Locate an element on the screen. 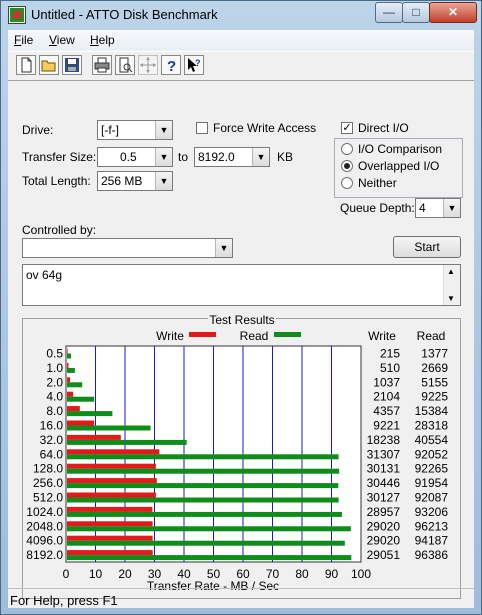  y-tick-label: 128.0 is located at coordinates (48, 469).